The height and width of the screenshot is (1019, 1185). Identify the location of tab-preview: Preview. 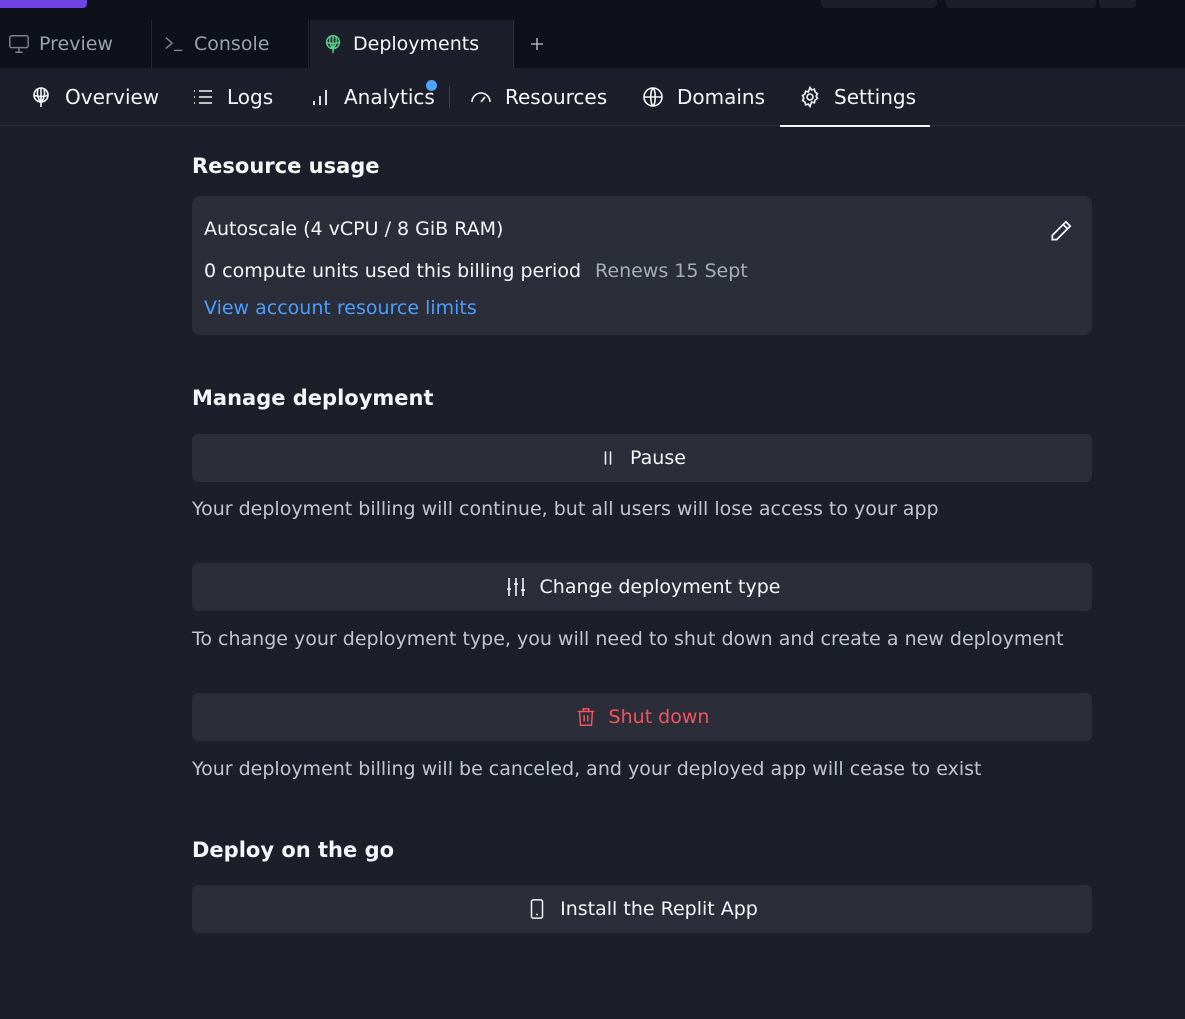
(76, 44).